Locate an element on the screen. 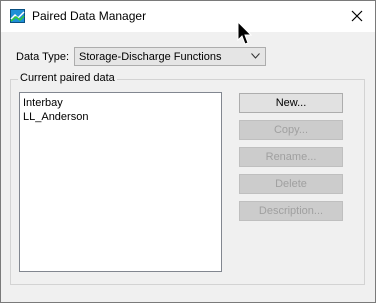 The height and width of the screenshot is (303, 376). list-item: LL_Anderson is located at coordinates (55, 117).